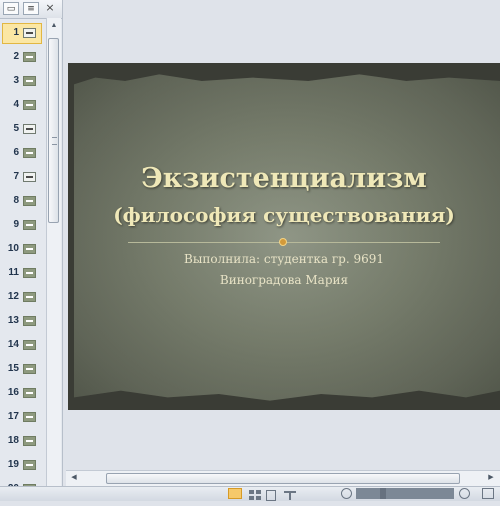 This screenshot has width=500, height=506. What do you see at coordinates (13, 344) in the screenshot?
I see `slide-number: 14` at bounding box center [13, 344].